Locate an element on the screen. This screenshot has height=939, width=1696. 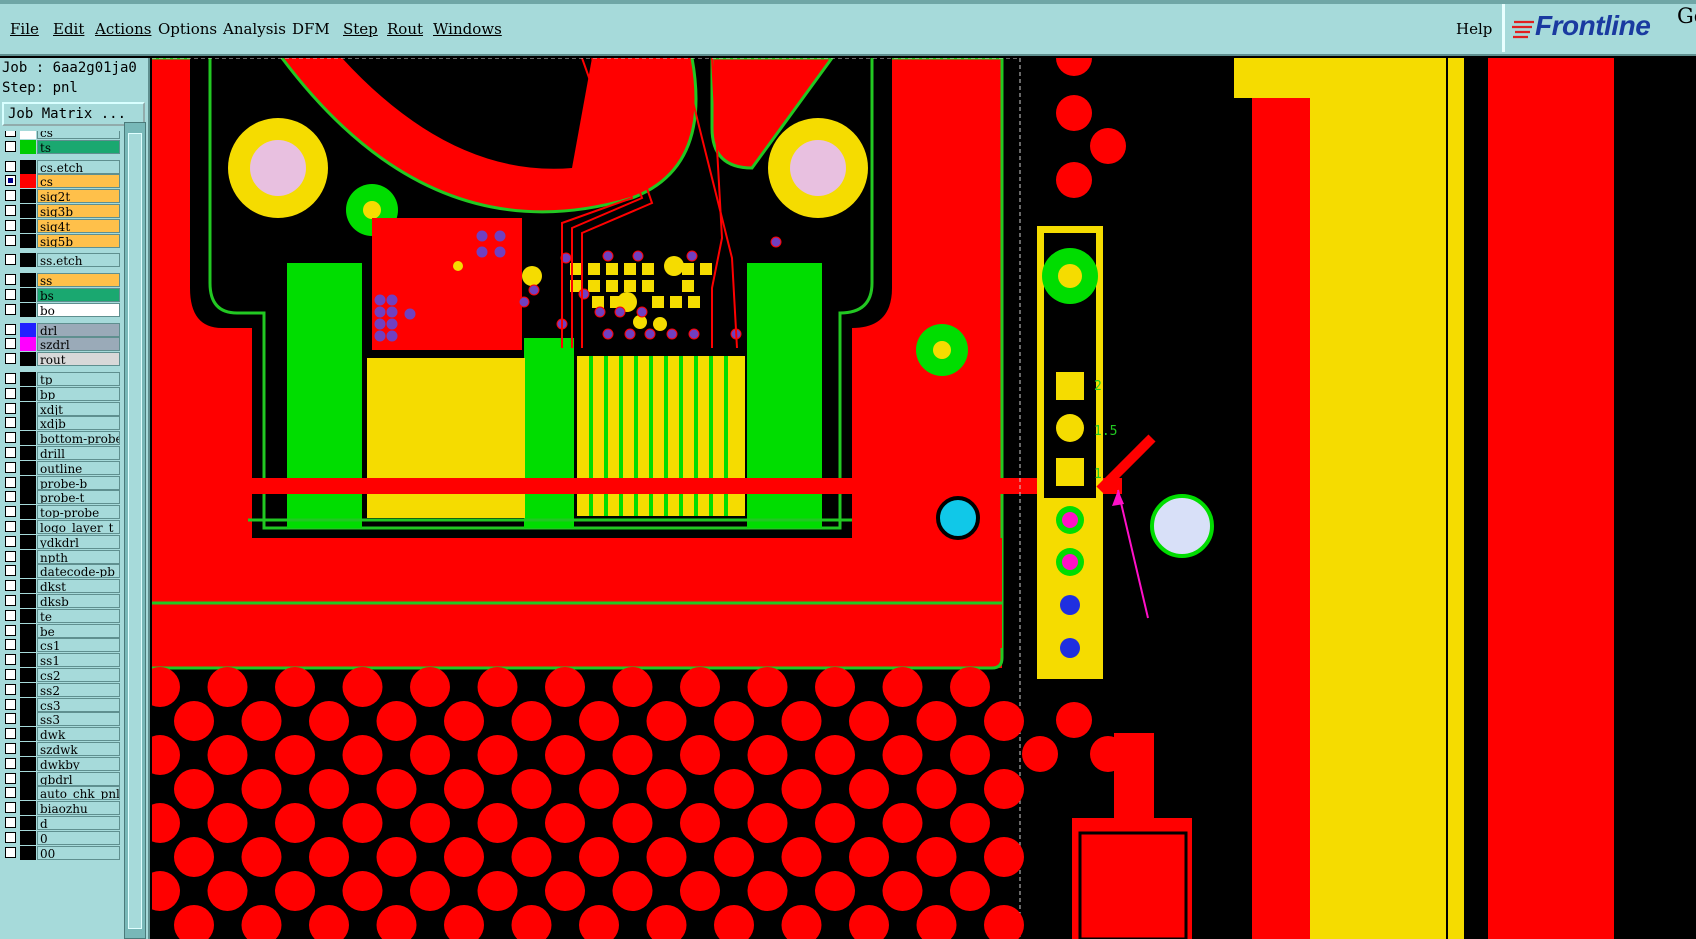
layer-row: bo is located at coordinates (61, 309).